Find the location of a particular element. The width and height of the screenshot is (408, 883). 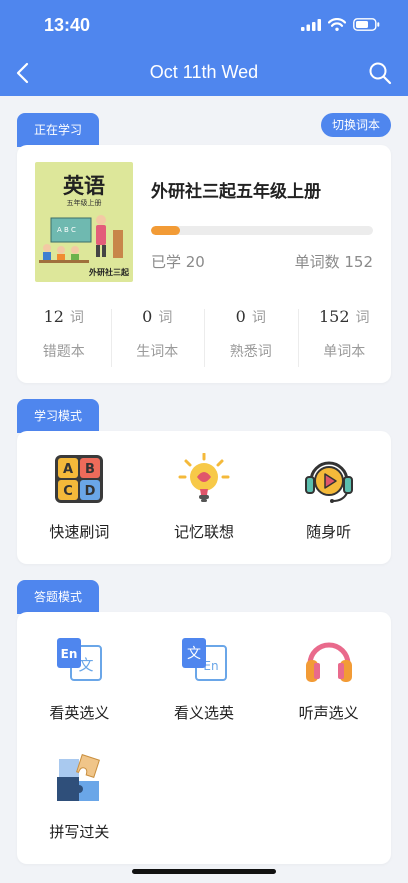

quick-review-button: A B C D 快速刷词 is located at coordinates (79, 497).